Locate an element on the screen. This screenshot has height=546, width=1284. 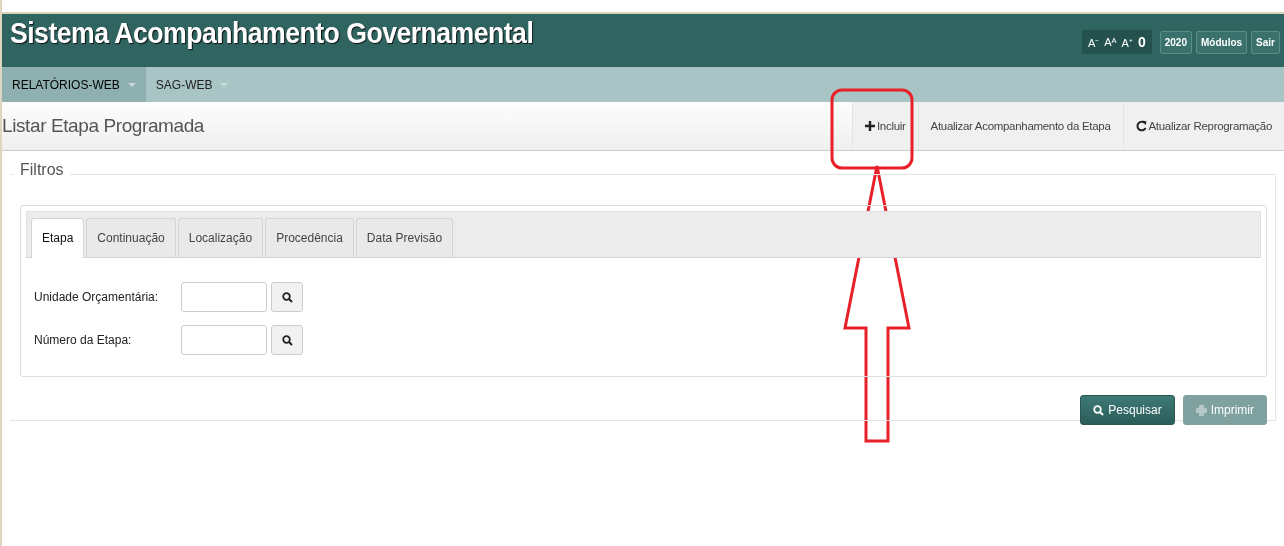
refresh-icon is located at coordinates (1141, 126).